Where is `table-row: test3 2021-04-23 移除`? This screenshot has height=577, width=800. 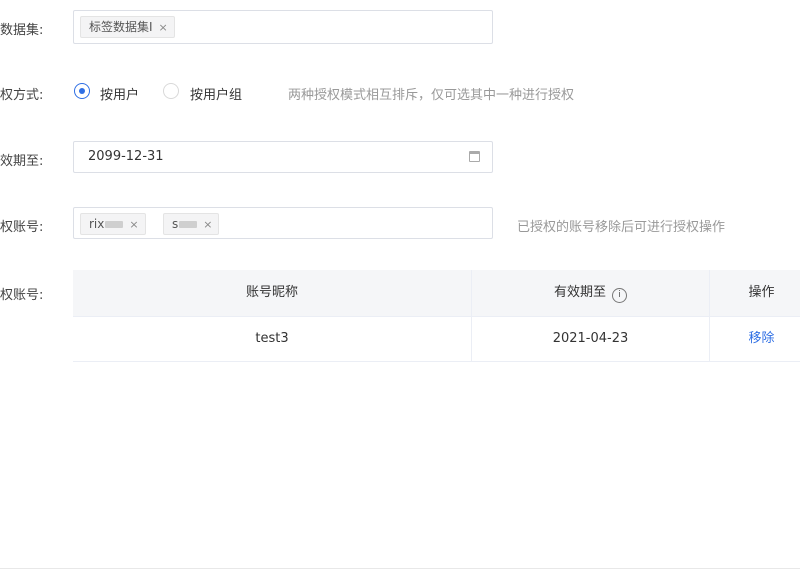 table-row: test3 2021-04-23 移除 is located at coordinates (436, 339).